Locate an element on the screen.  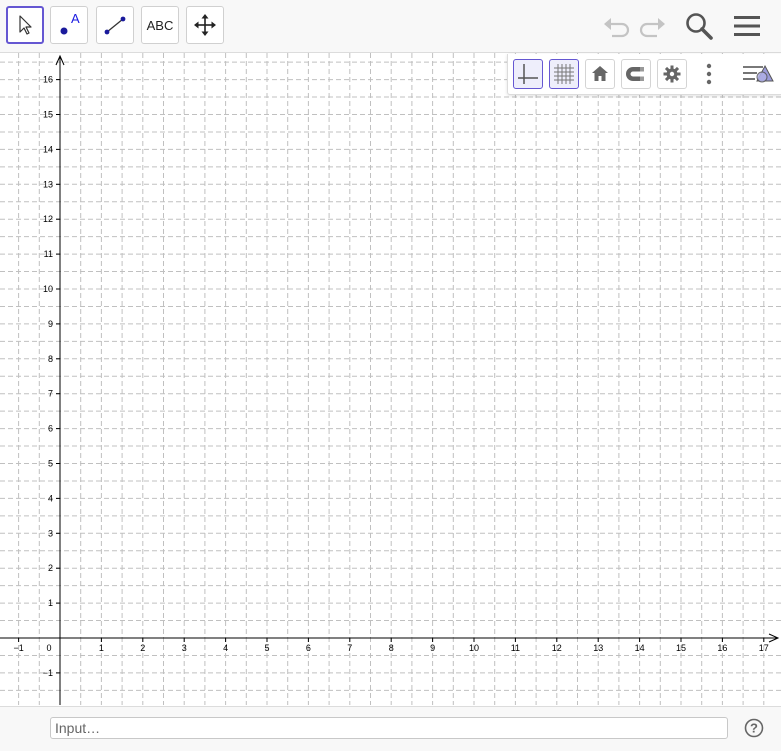
style-bar is located at coordinates (644, 74).